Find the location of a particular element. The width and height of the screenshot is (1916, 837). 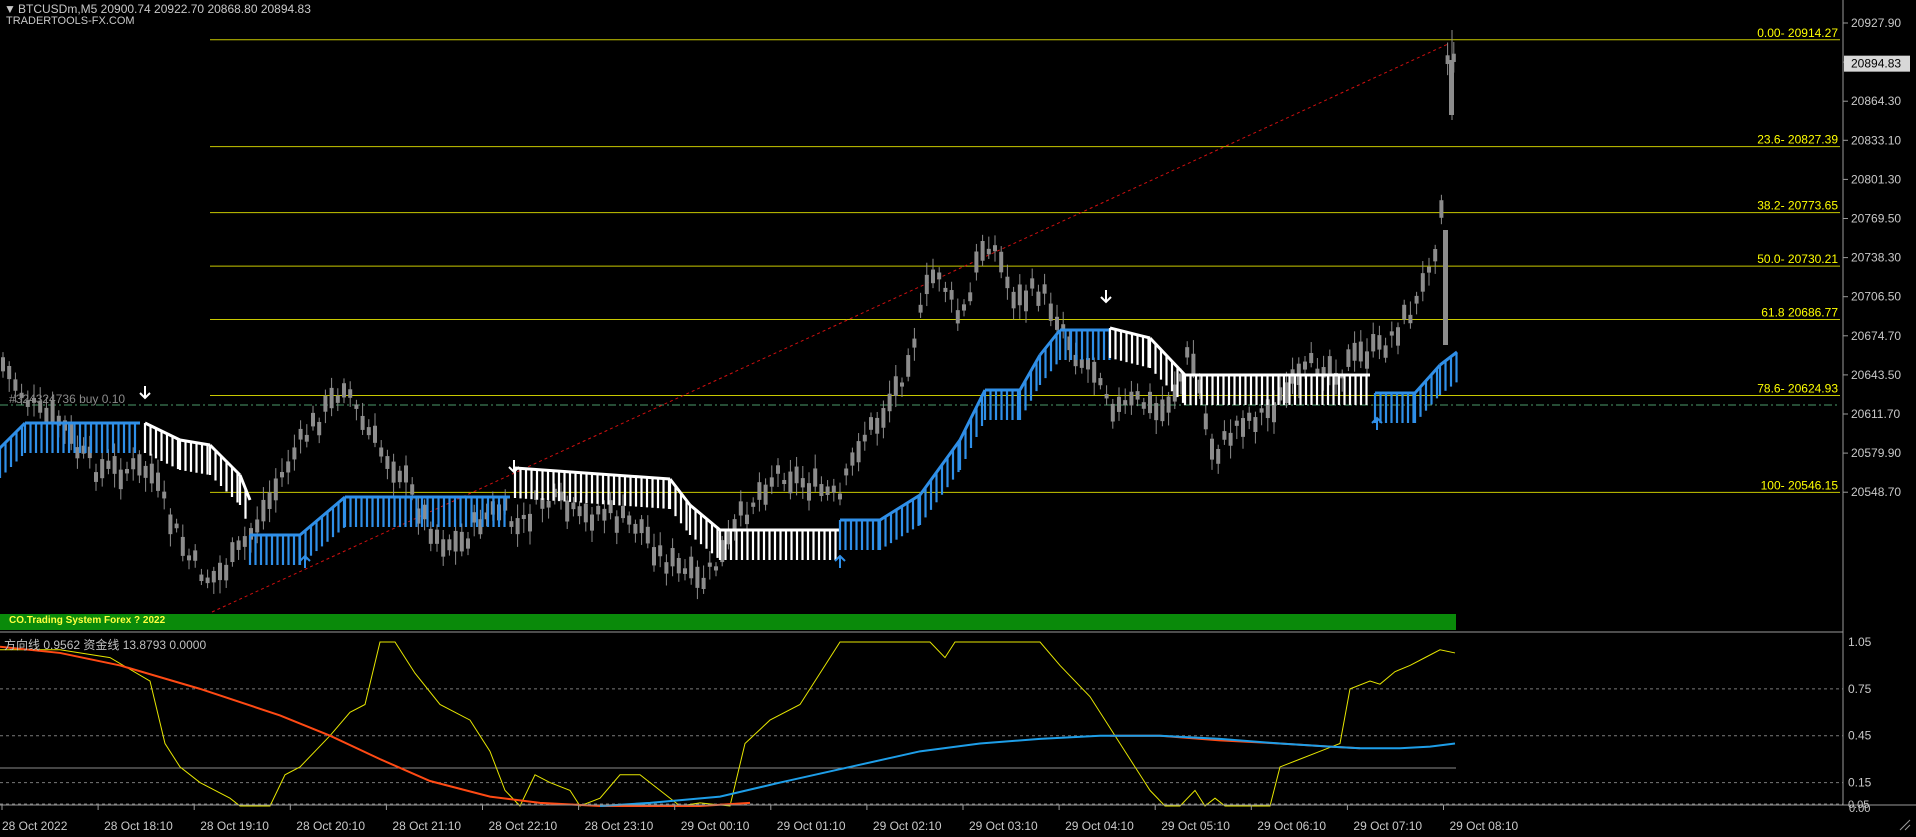

fib-level-label: 78.6- 20624.93 is located at coordinates (1797, 389).